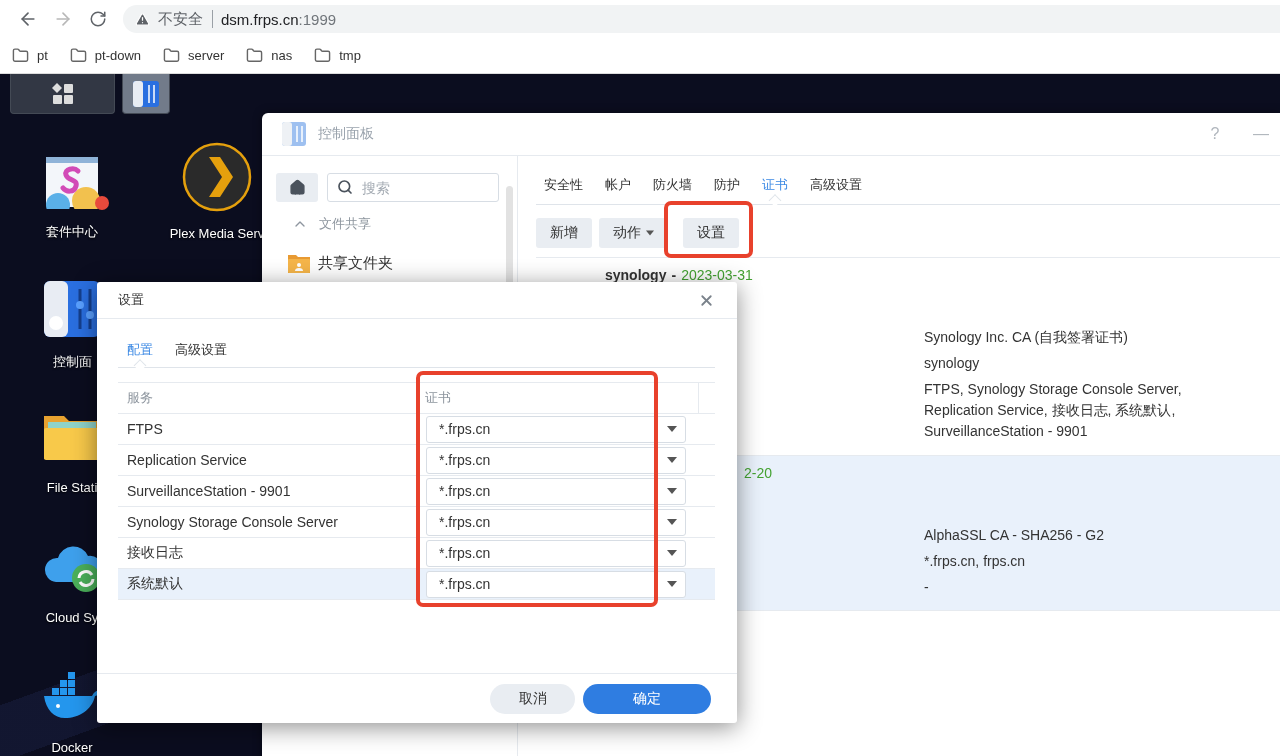  What do you see at coordinates (72, 232) in the screenshot?
I see `desktop-icon-label: 套件中心` at bounding box center [72, 232].